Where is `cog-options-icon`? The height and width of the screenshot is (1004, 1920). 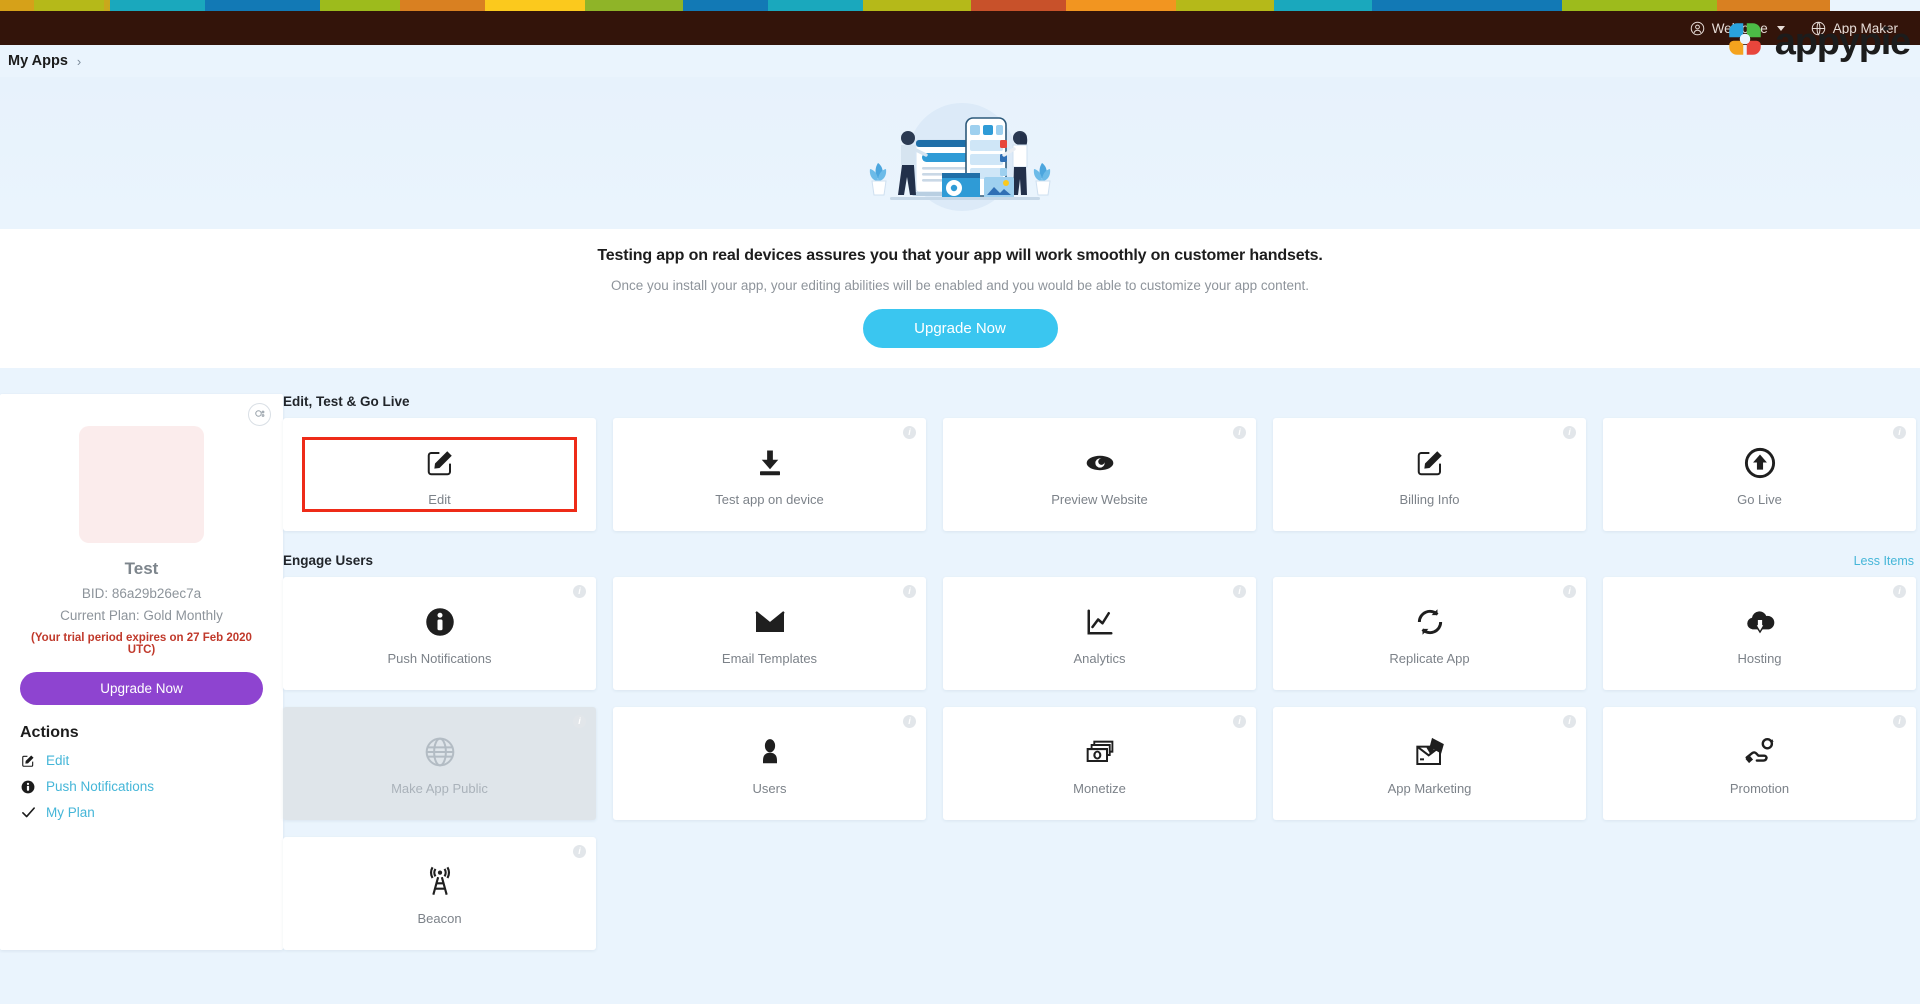 cog-options-icon is located at coordinates (259, 414).